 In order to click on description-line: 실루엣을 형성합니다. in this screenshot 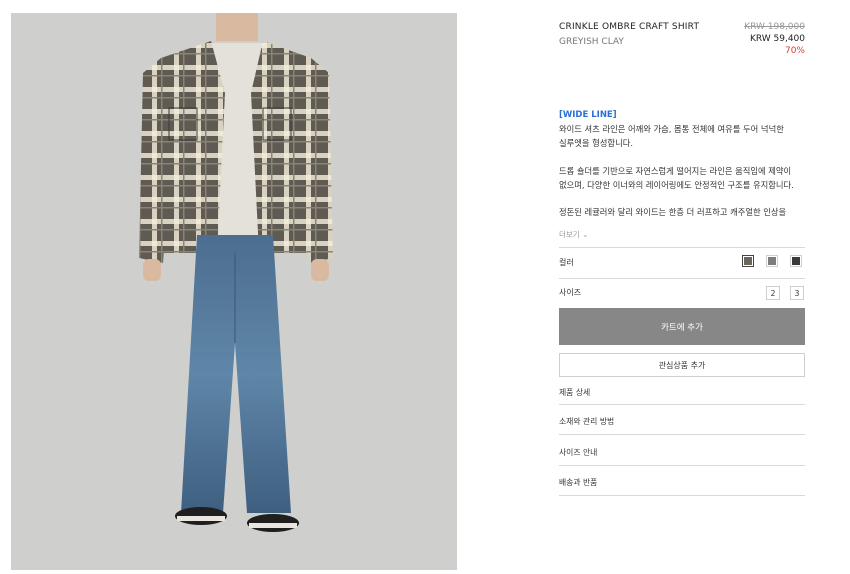, I will do `click(596, 143)`.